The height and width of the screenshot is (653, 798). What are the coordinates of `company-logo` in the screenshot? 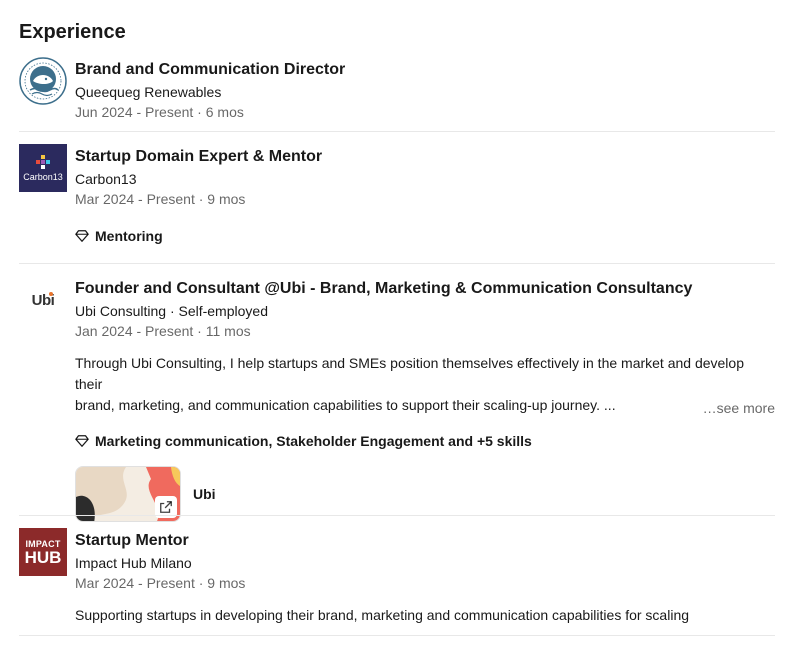 It's located at (43, 81).